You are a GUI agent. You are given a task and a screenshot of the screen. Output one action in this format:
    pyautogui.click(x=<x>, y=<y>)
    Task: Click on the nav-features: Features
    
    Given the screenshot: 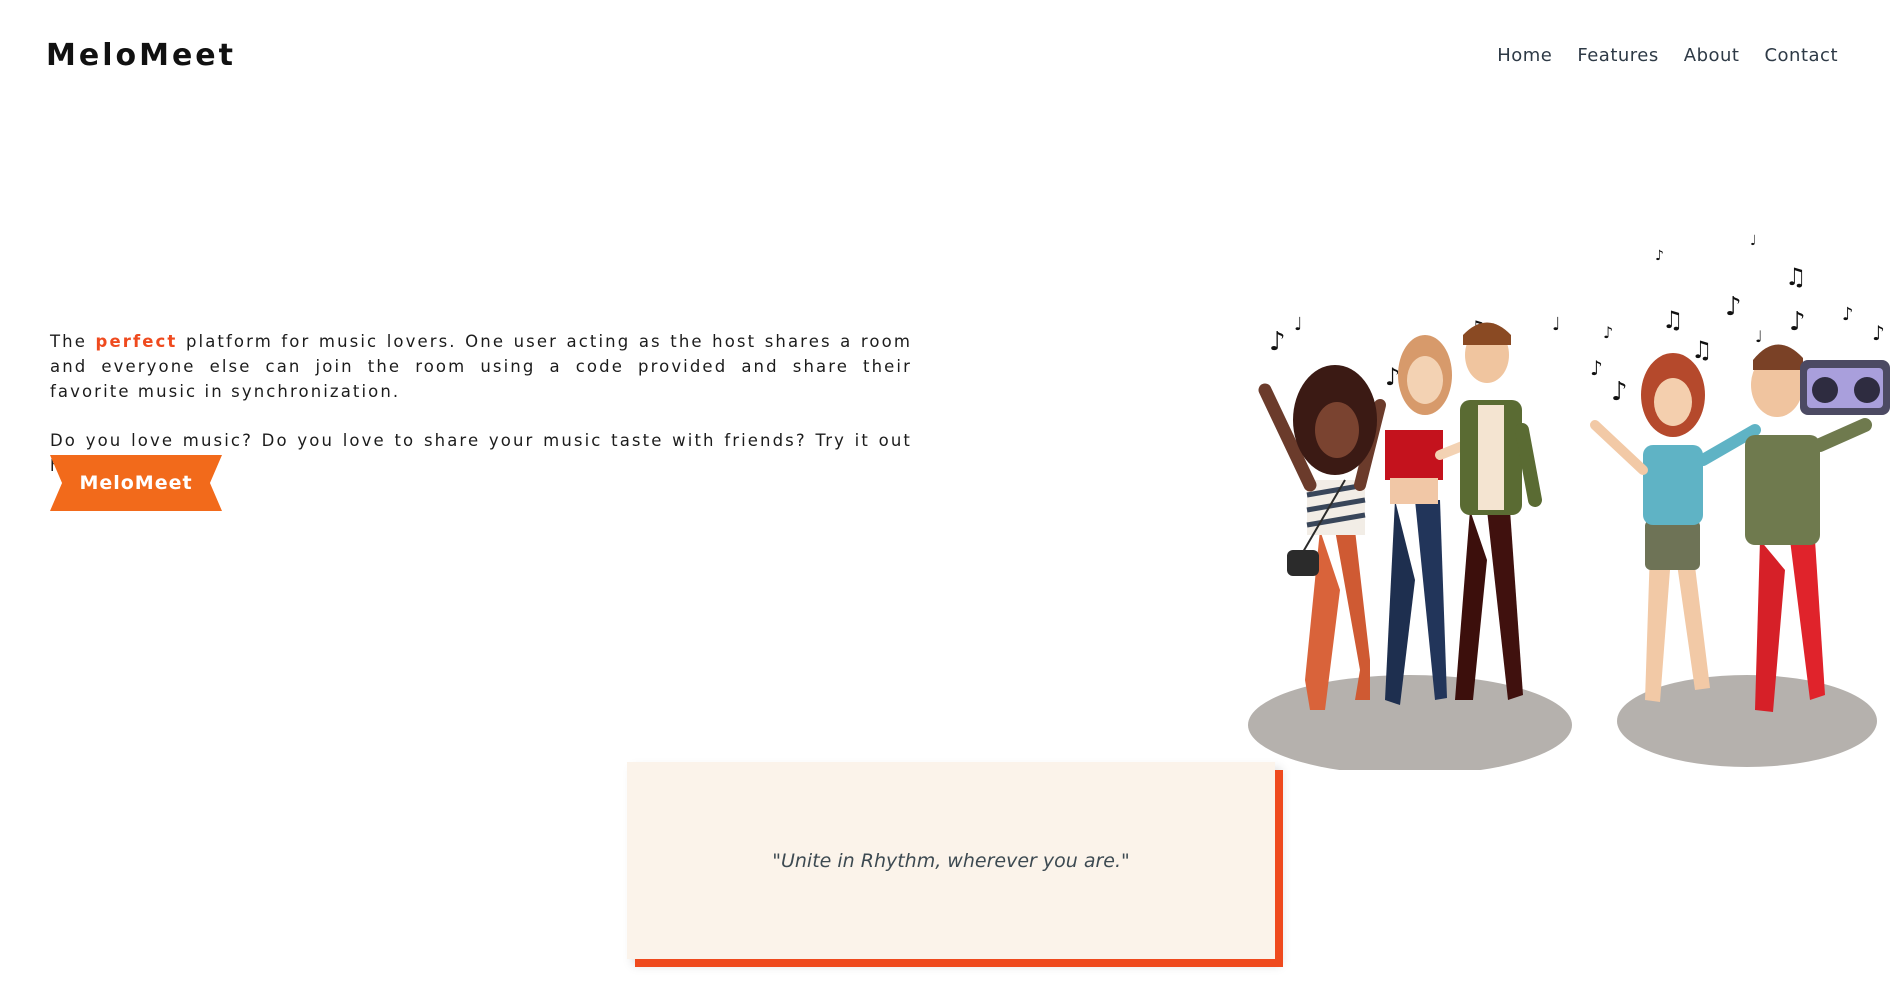 What is the action you would take?
    pyautogui.click(x=1617, y=55)
    